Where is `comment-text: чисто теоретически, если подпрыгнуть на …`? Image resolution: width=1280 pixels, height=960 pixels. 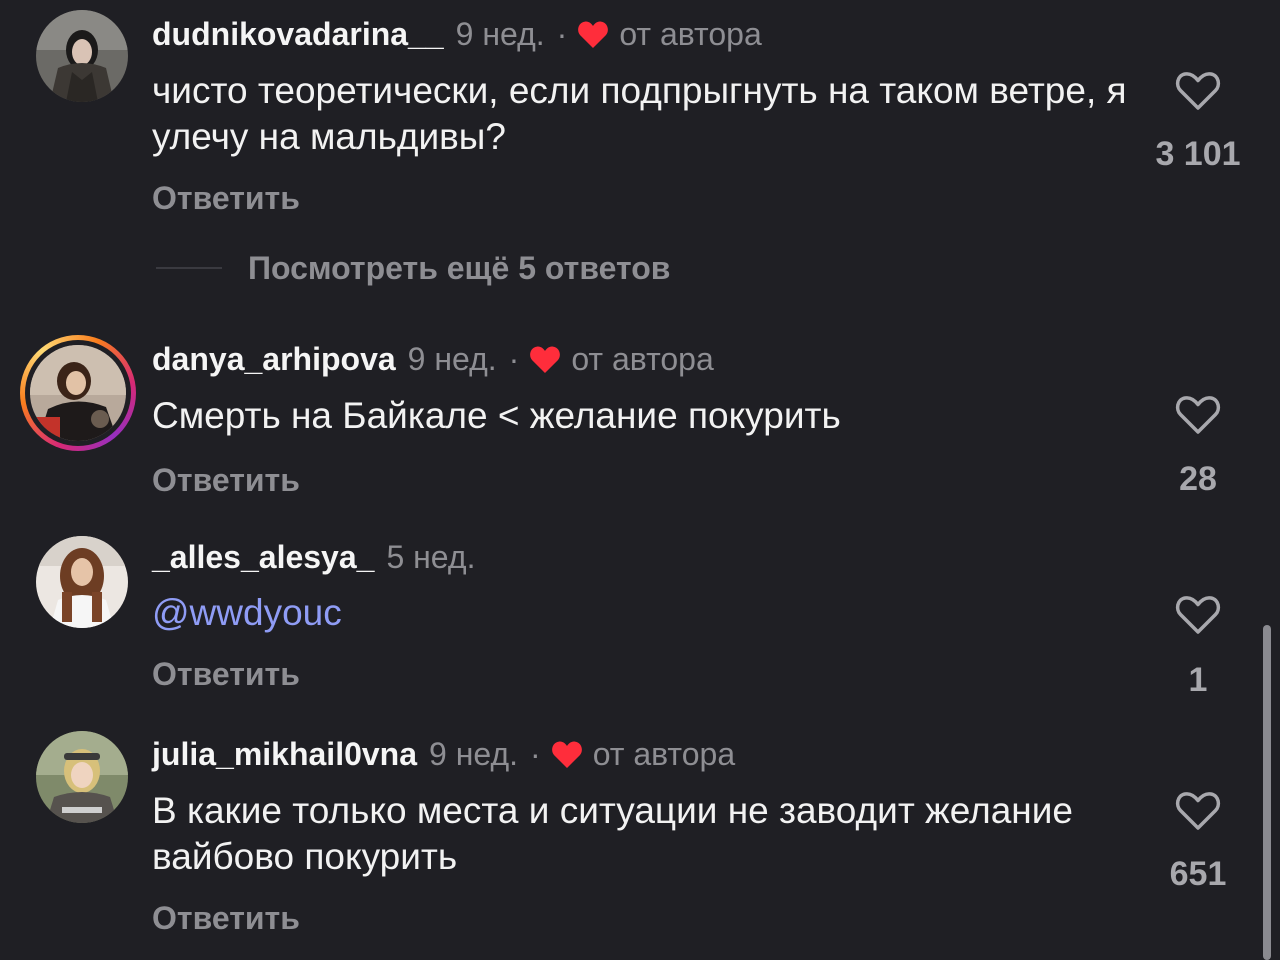
comment-text: чисто теоретически, если подпрыгнуть на … is located at coordinates (639, 113).